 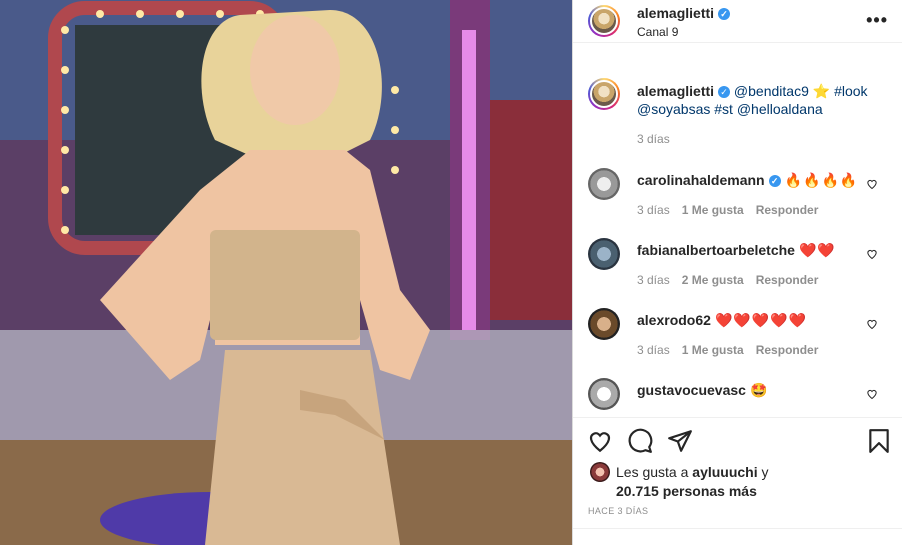 I want to click on comment-likes: 2 Me gusta, so click(x=713, y=280).